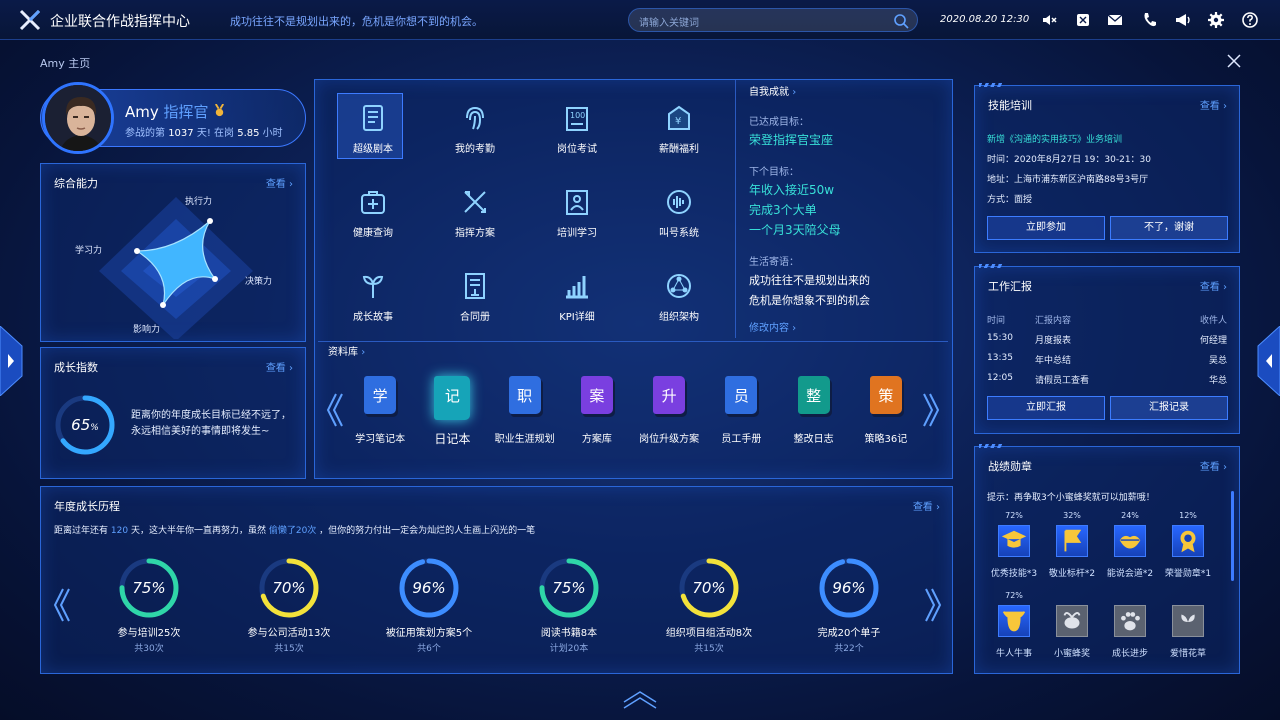 The height and width of the screenshot is (720, 1280). What do you see at coordinates (475, 202) in the screenshot?
I see `tools-icon` at bounding box center [475, 202].